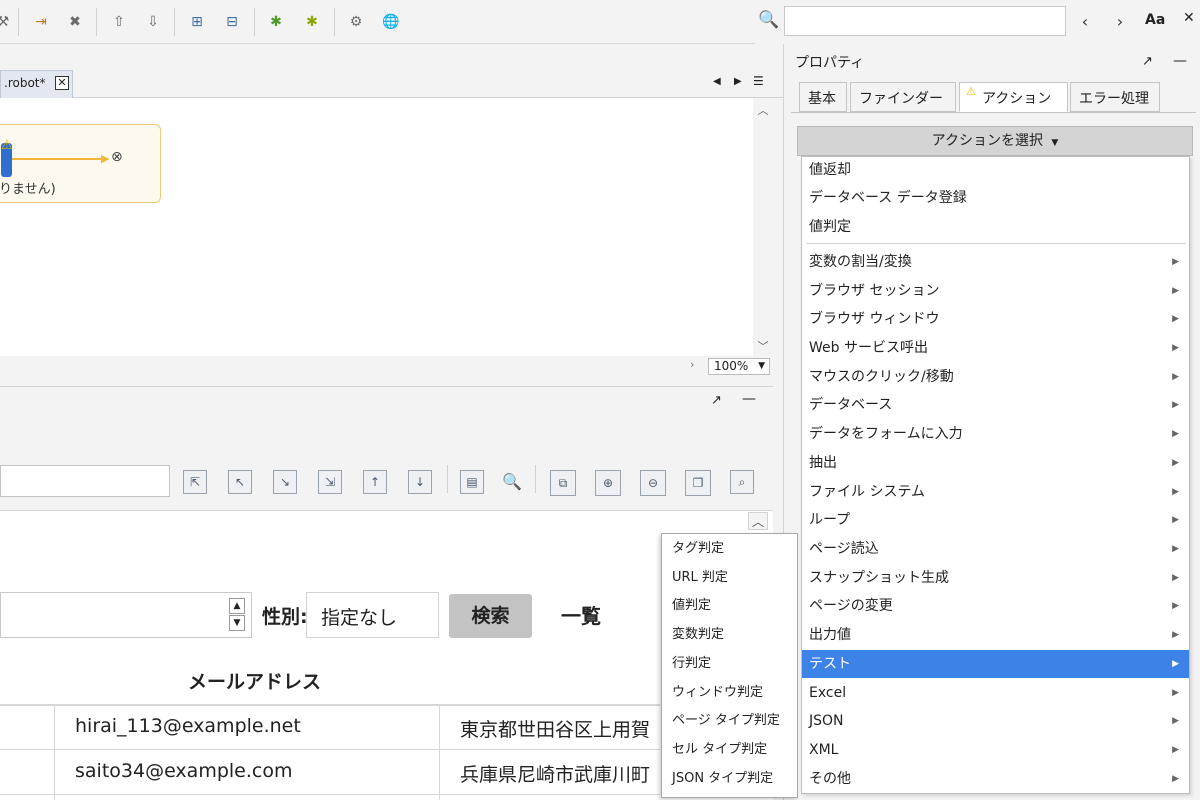 Image resolution: width=1200 pixels, height=800 pixels. I want to click on tab-error-handling: エラー処理, so click(1115, 97).